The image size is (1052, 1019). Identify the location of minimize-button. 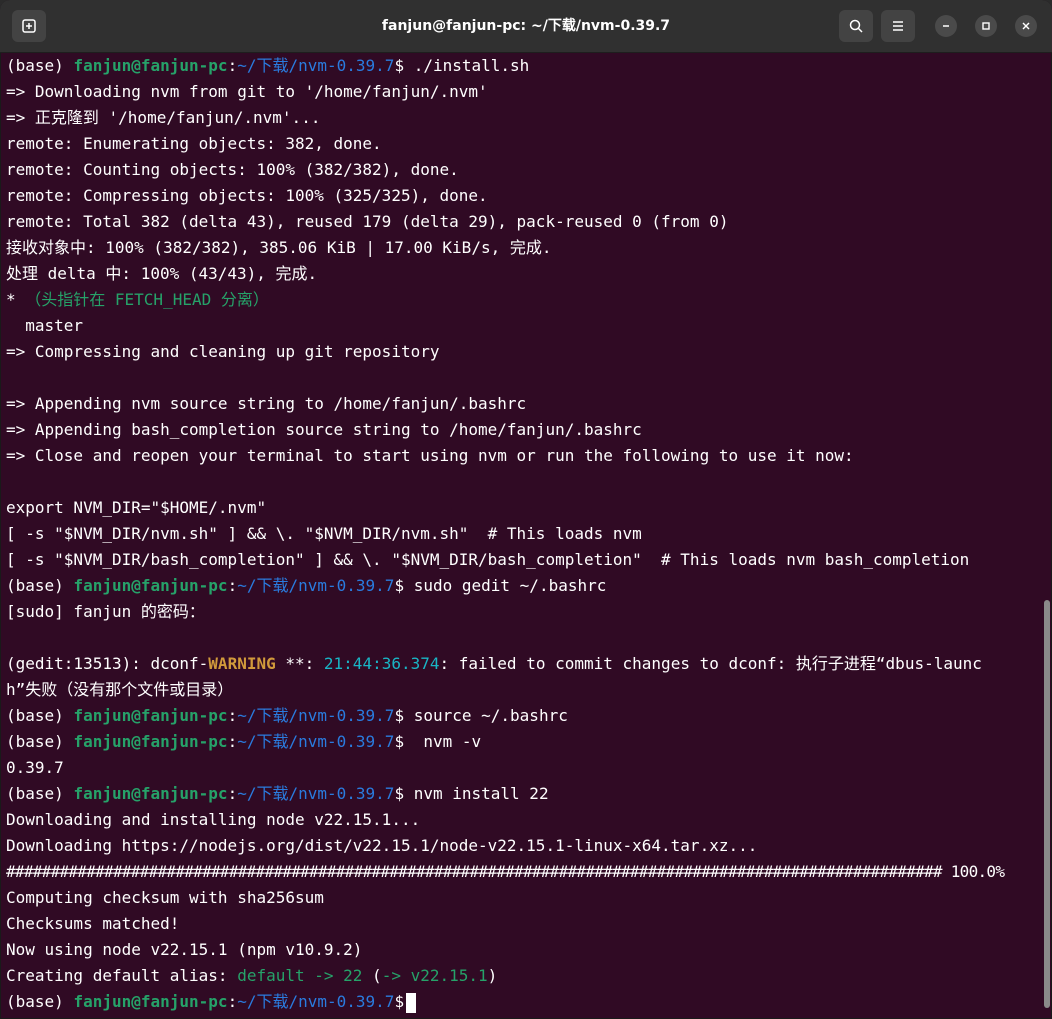
(946, 26).